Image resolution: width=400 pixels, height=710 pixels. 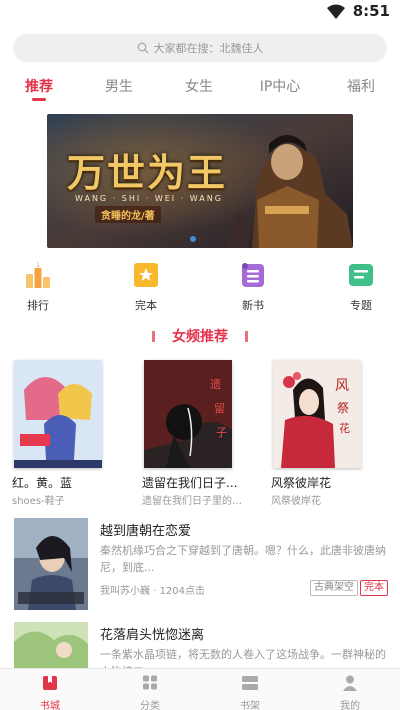 What do you see at coordinates (152, 591) in the screenshot?
I see `book-meta: 我叫苏小巍 · 1204点击` at bounding box center [152, 591].